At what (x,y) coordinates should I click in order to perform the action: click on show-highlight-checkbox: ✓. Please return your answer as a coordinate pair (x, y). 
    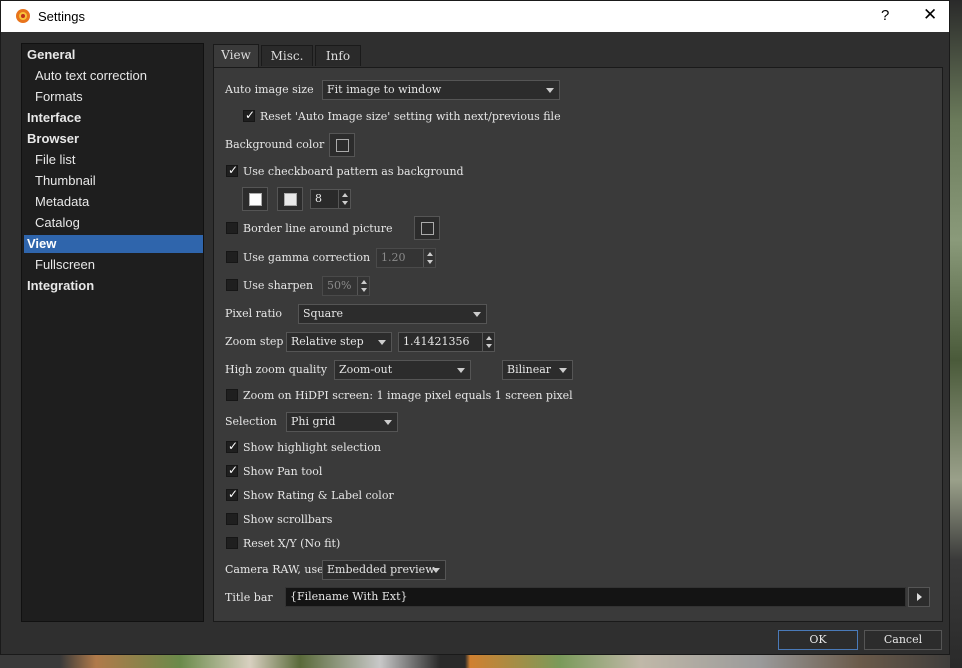
    Looking at the image, I should click on (232, 446).